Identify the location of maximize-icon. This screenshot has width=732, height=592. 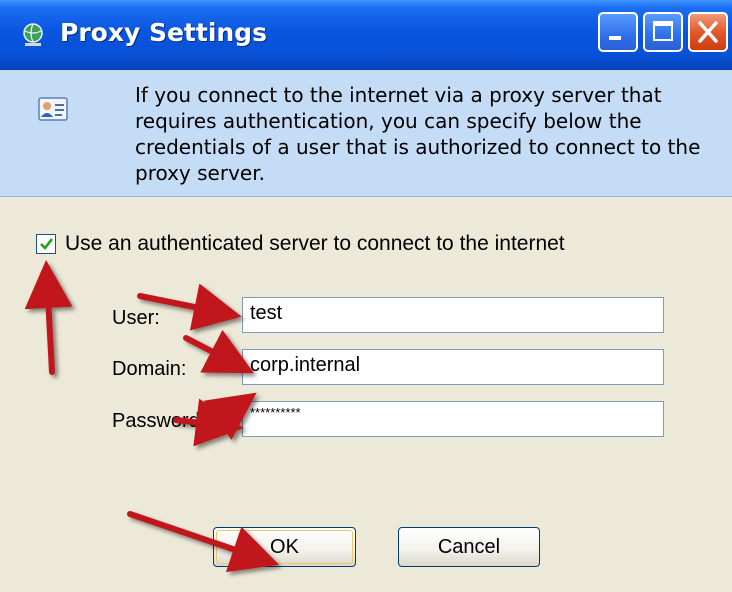
(663, 31).